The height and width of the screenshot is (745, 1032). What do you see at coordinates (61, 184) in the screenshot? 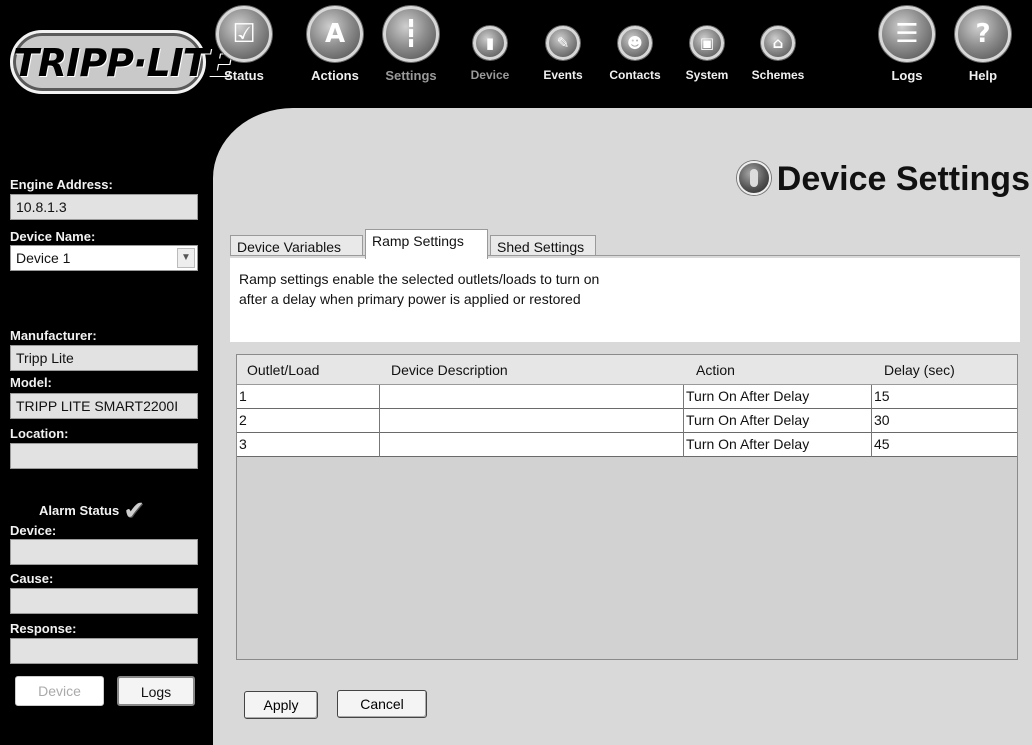
I see `engine-address-label: Engine Address:` at bounding box center [61, 184].